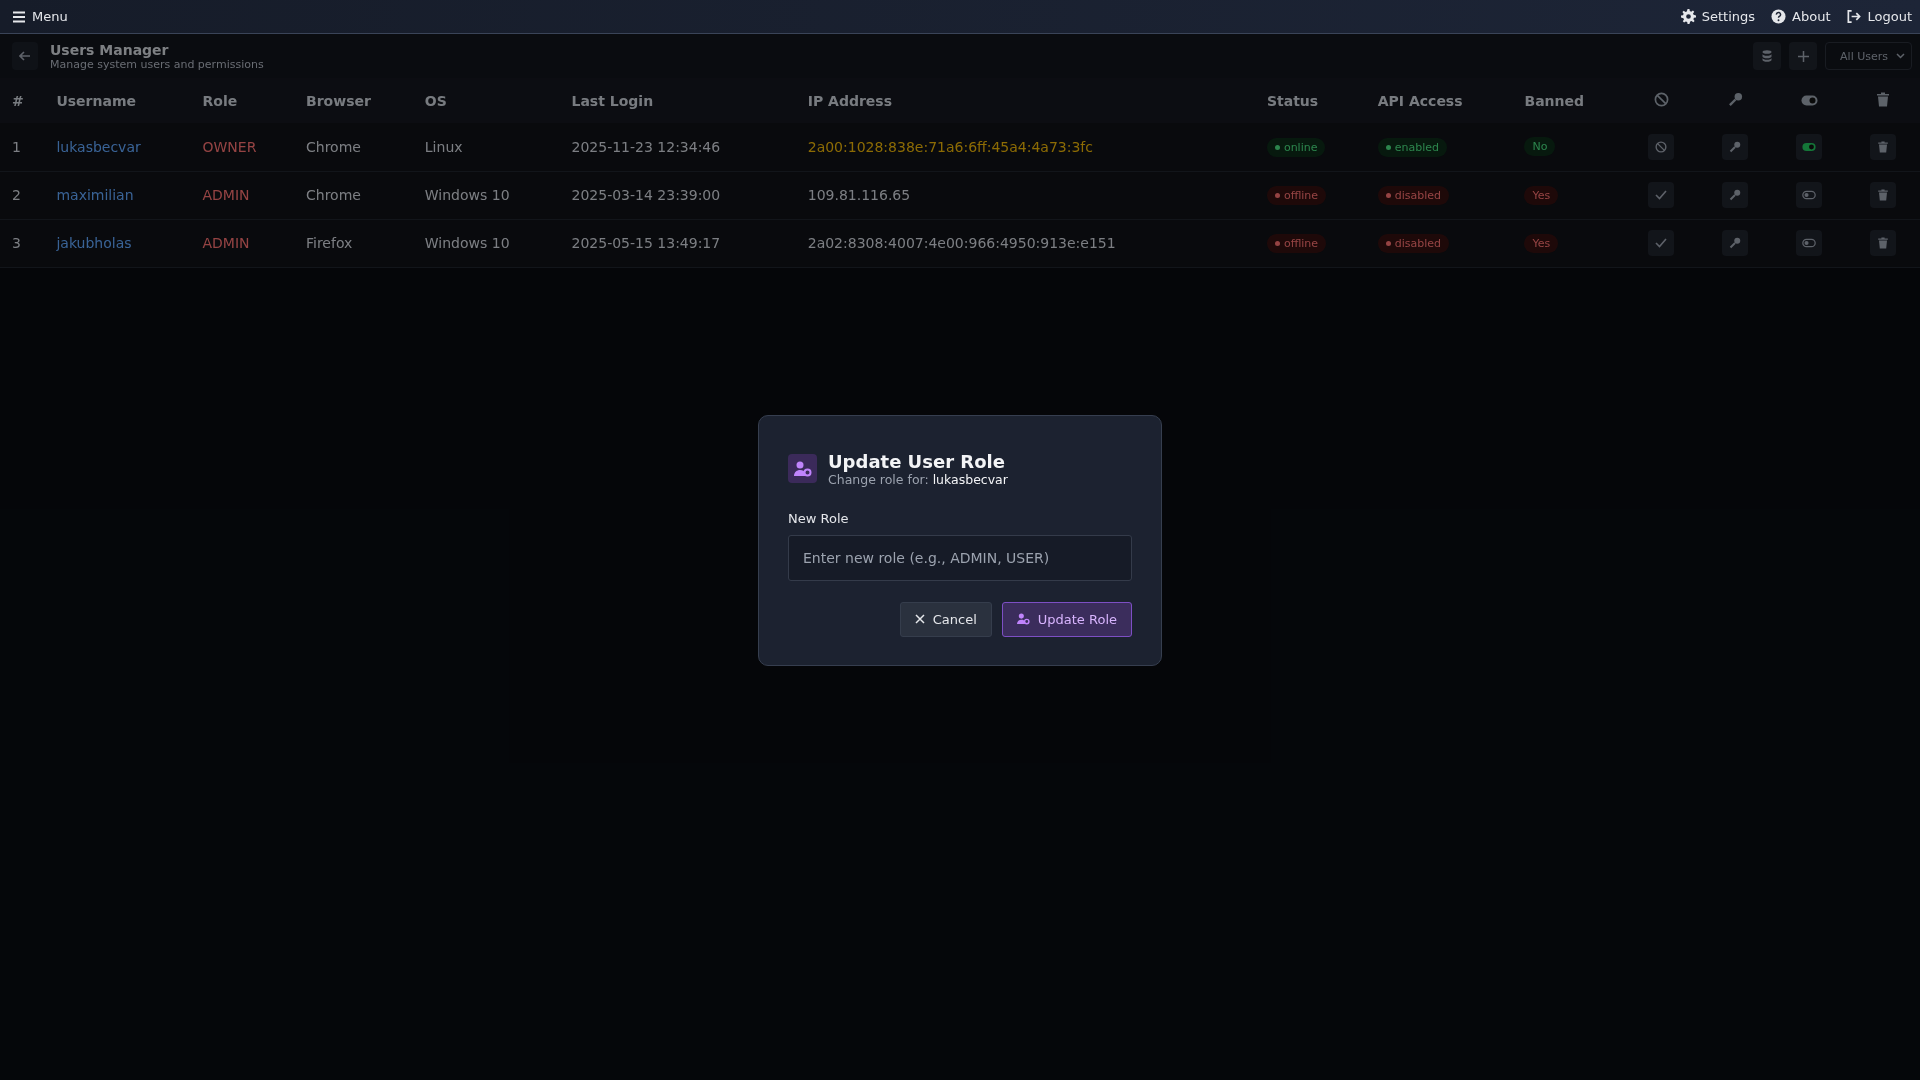  Describe the element at coordinates (918, 479) in the screenshot. I see `dialog-subtitle: Change role for: lukasbecvar` at that location.